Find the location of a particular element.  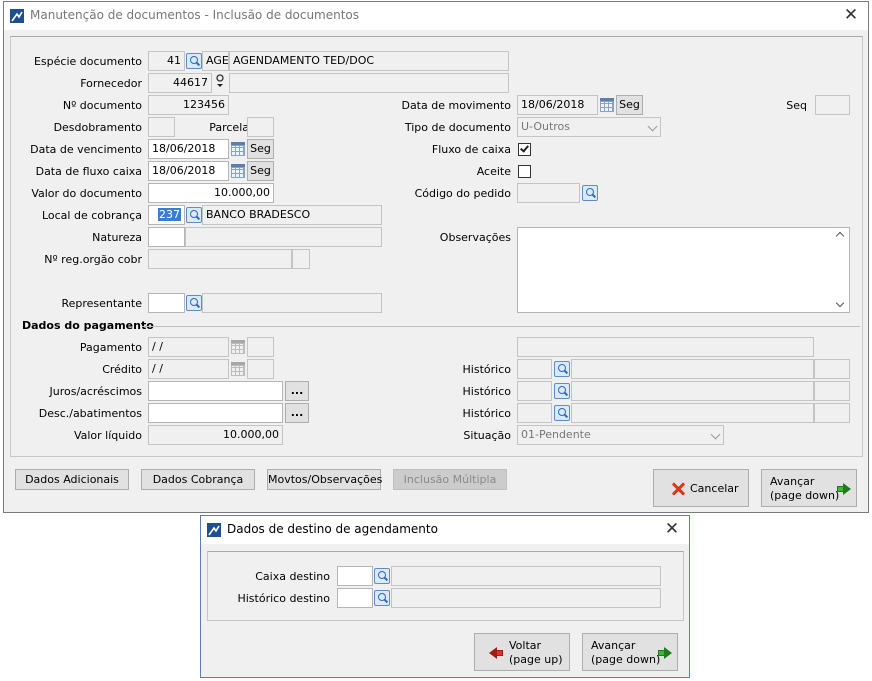

fornecedor-label: Fornecedor is located at coordinates (111, 83).